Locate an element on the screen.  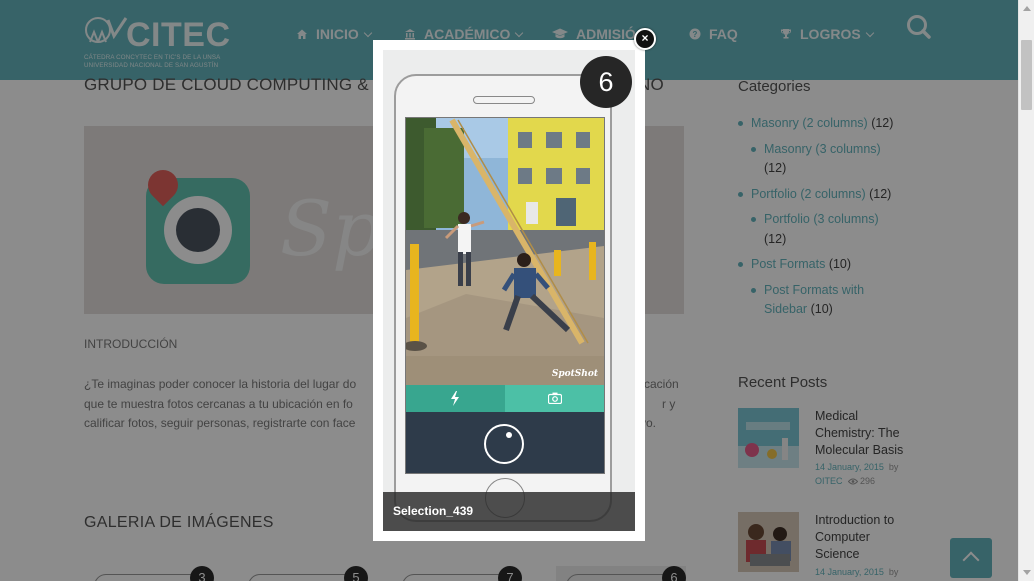
flash-icon is located at coordinates (455, 398).